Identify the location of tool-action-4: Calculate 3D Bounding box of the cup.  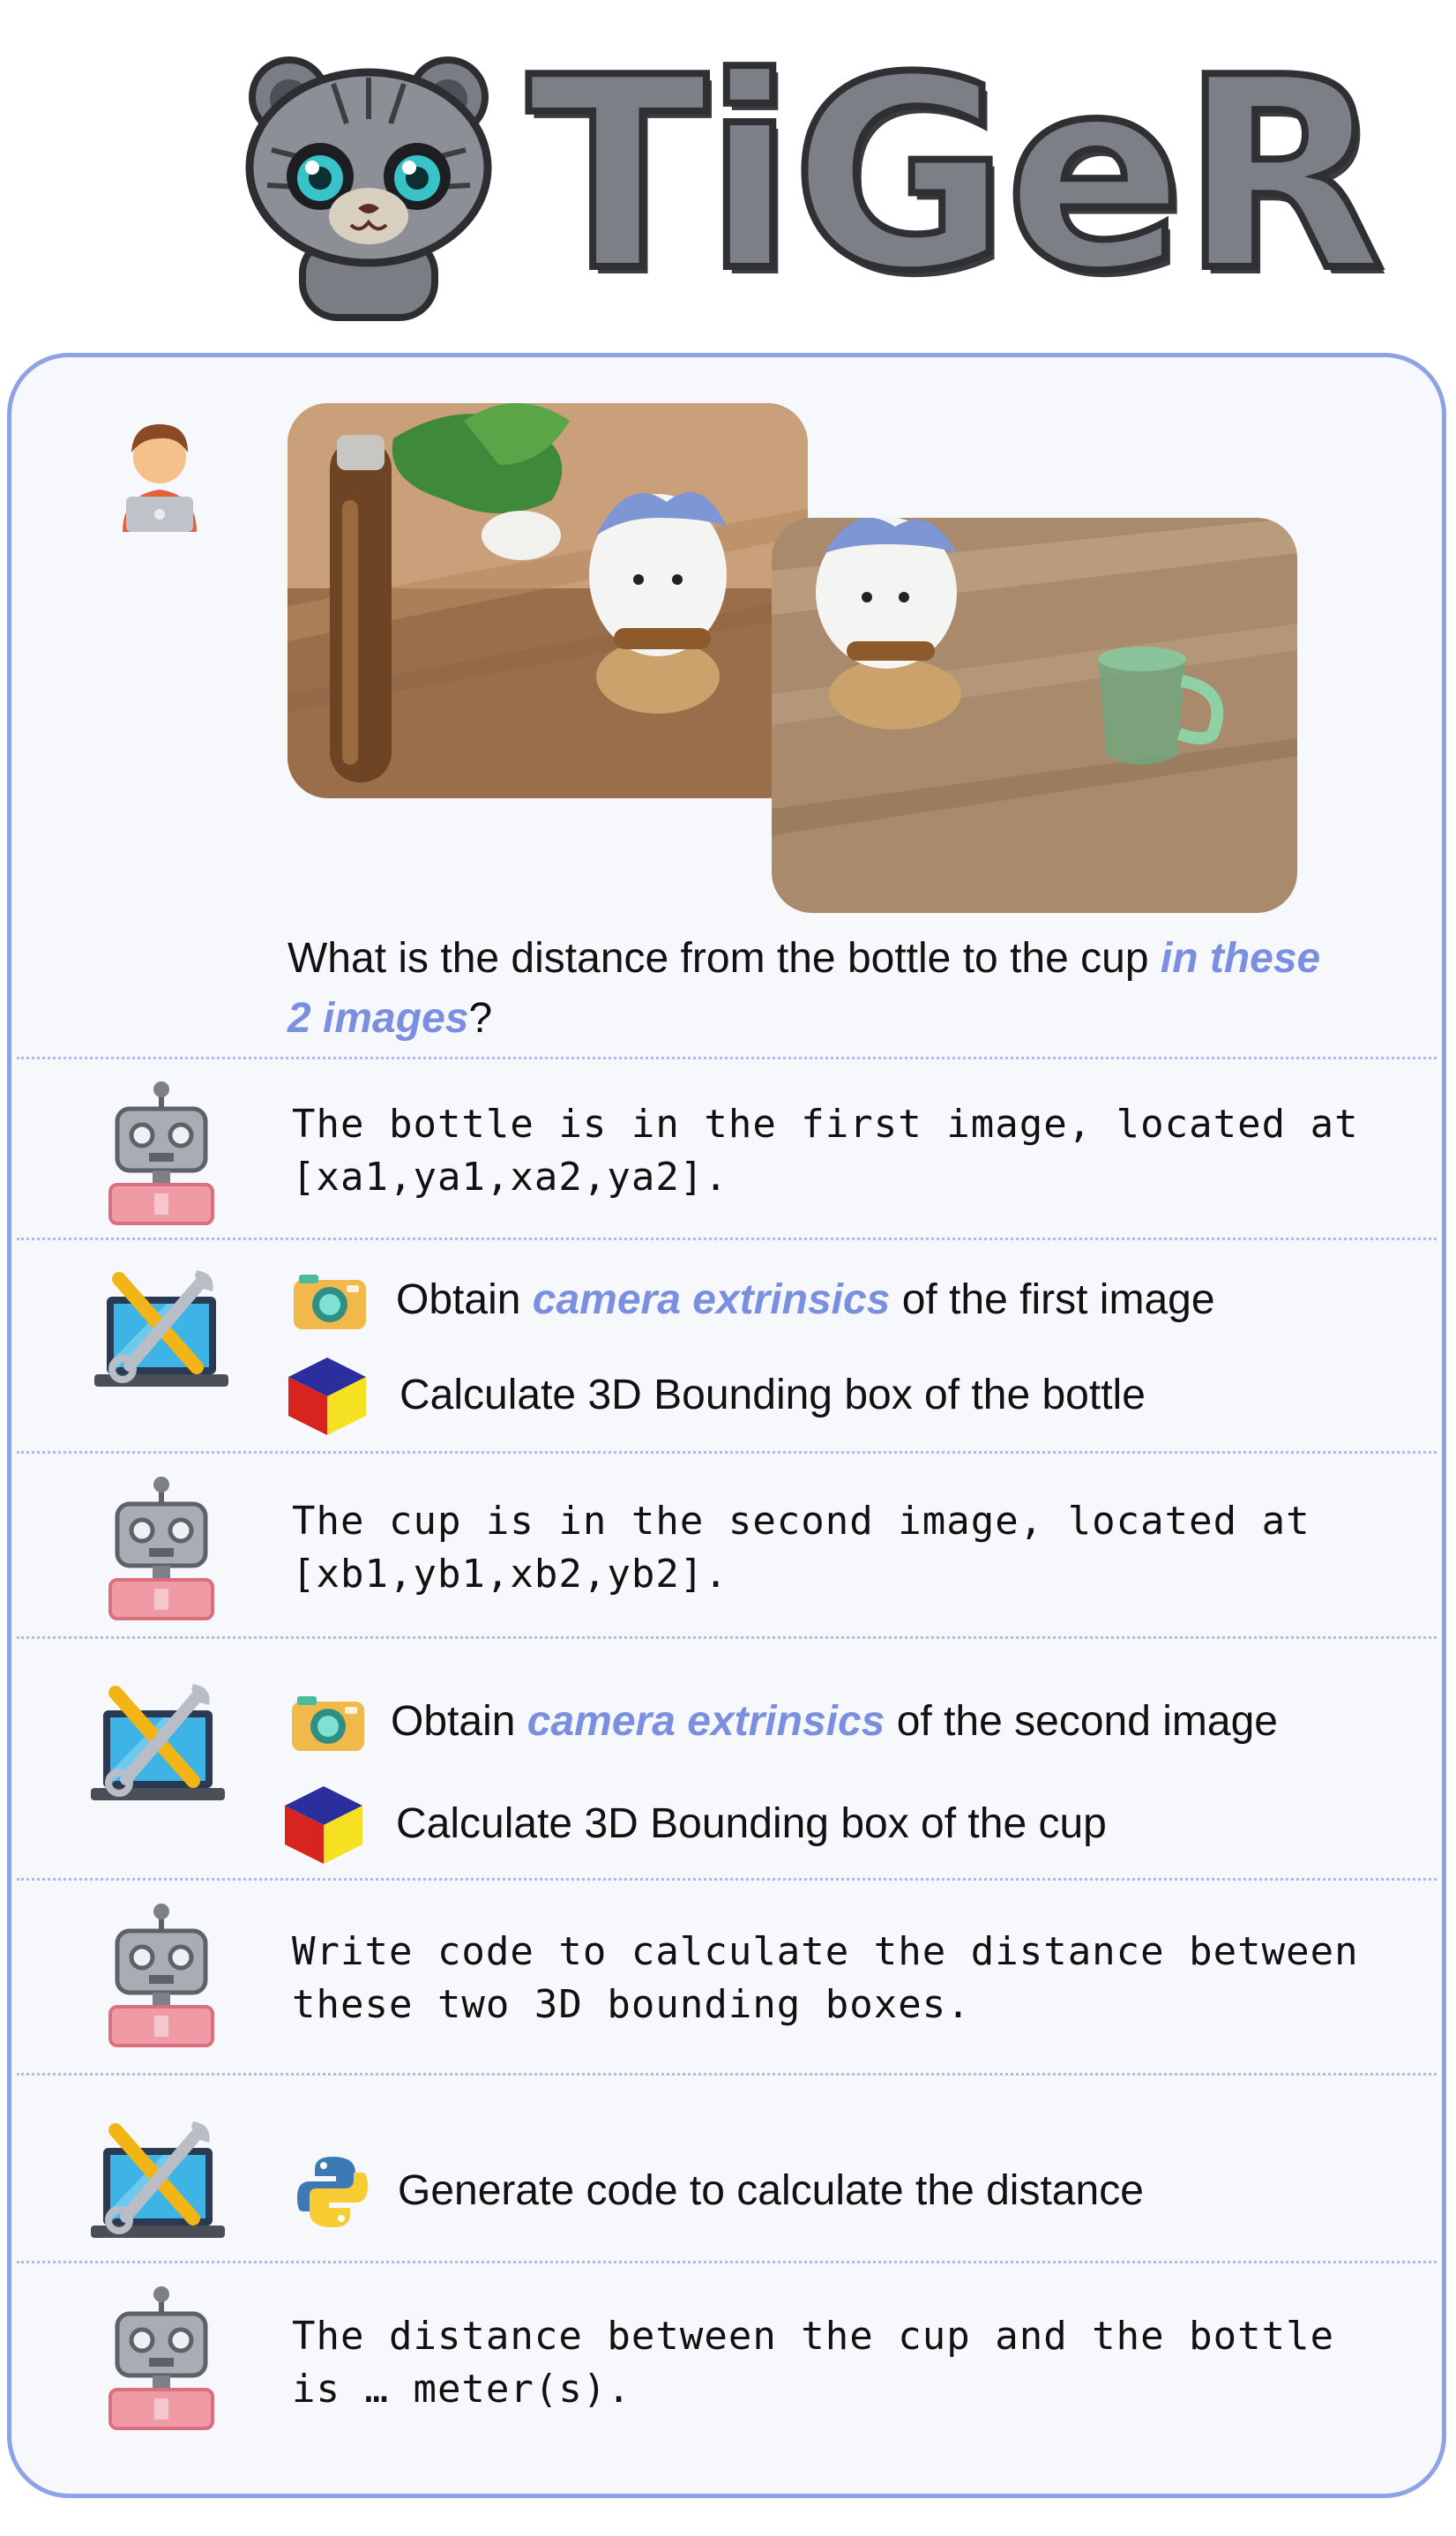
(751, 1824).